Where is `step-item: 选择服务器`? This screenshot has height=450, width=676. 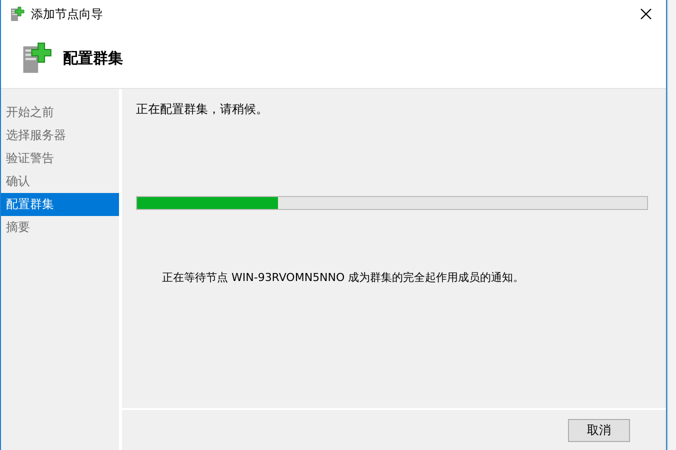 step-item: 选择服务器 is located at coordinates (36, 135).